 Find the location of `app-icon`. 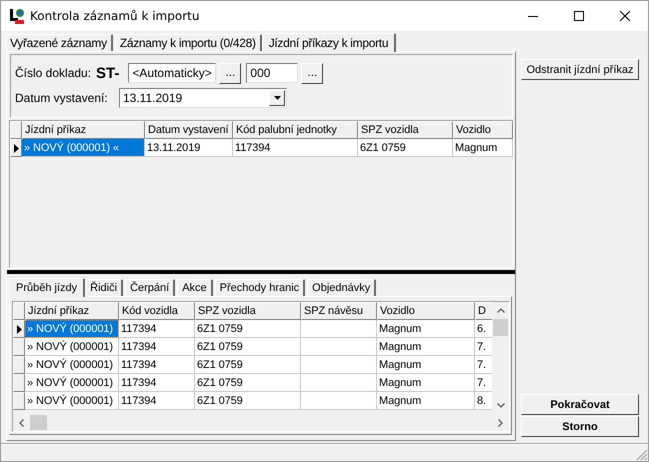

app-icon is located at coordinates (17, 16).